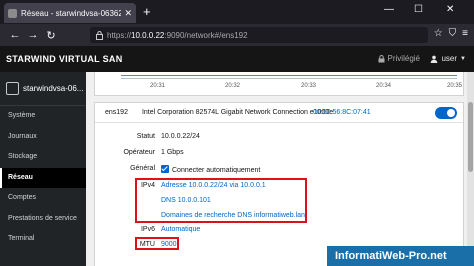 This screenshot has width=474, height=266. What do you see at coordinates (434, 59) in the screenshot?
I see `user-icon` at bounding box center [434, 59].